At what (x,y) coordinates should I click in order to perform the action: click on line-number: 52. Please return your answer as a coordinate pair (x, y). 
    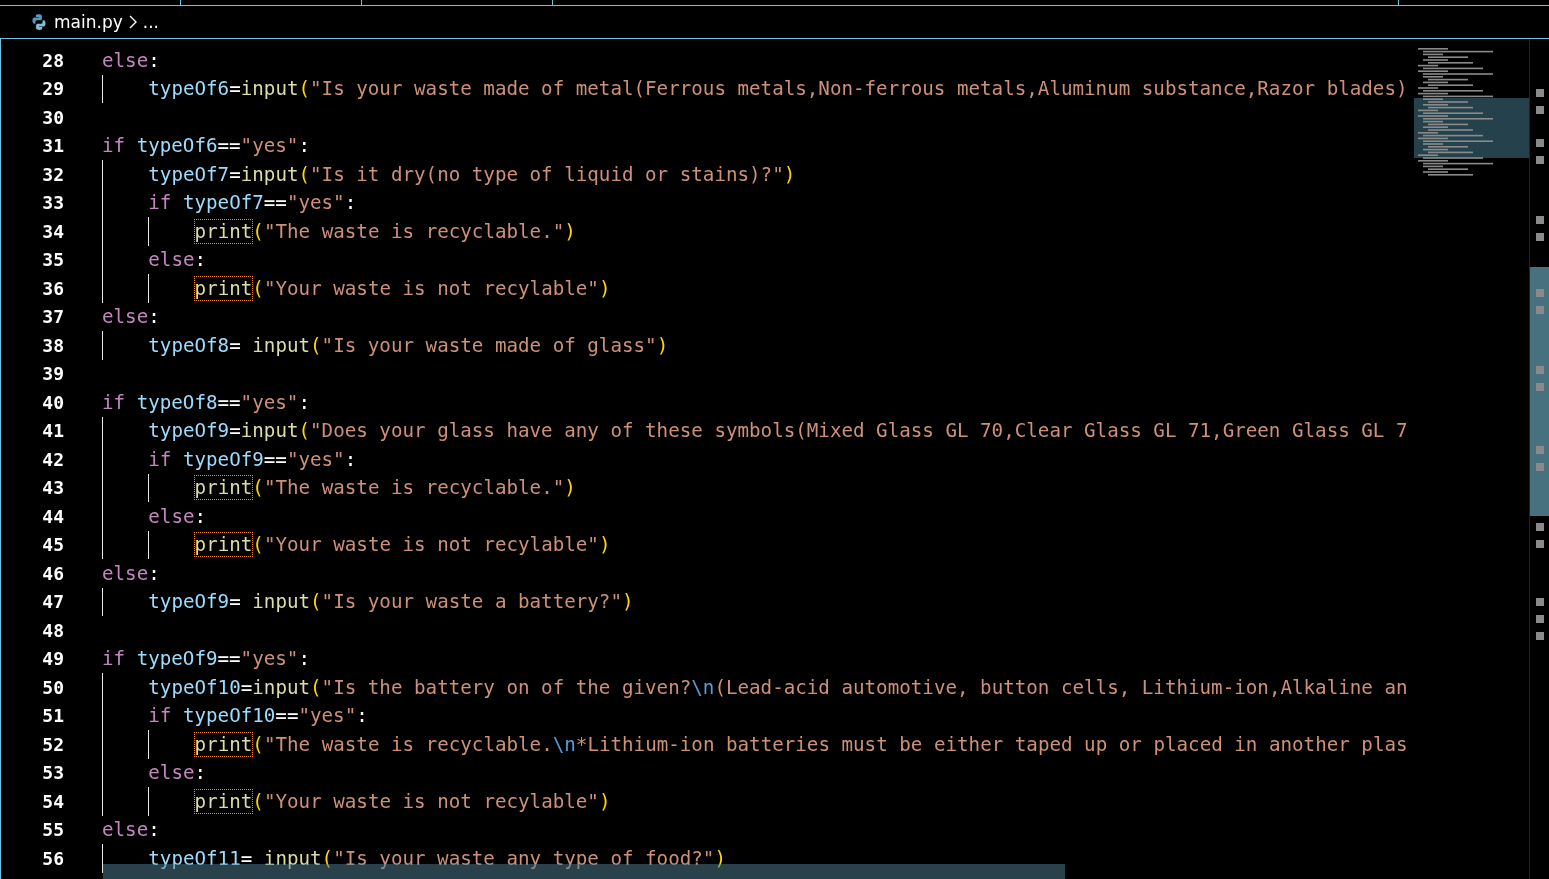
    Looking at the image, I should click on (53, 744).